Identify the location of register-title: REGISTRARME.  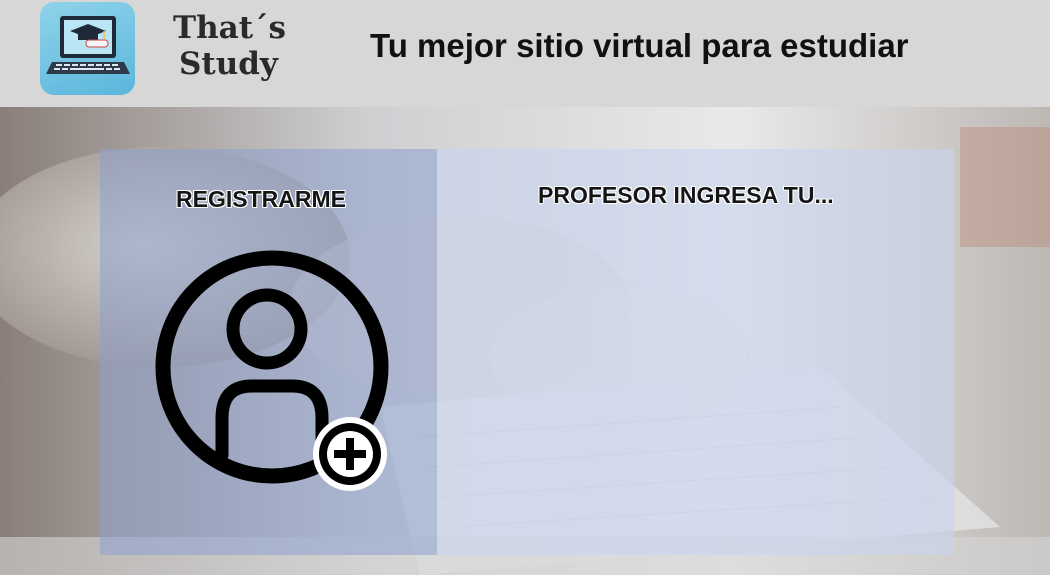
(261, 199).